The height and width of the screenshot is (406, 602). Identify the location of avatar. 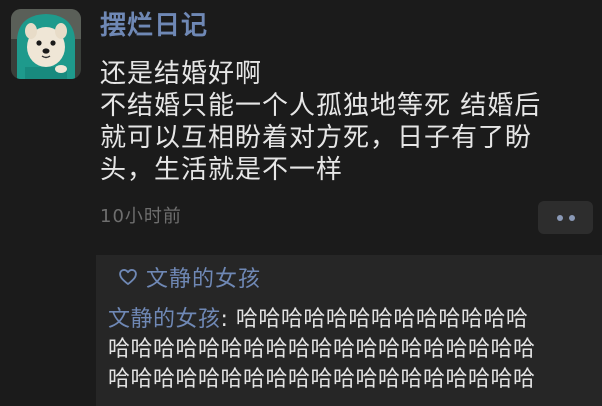
(46, 44).